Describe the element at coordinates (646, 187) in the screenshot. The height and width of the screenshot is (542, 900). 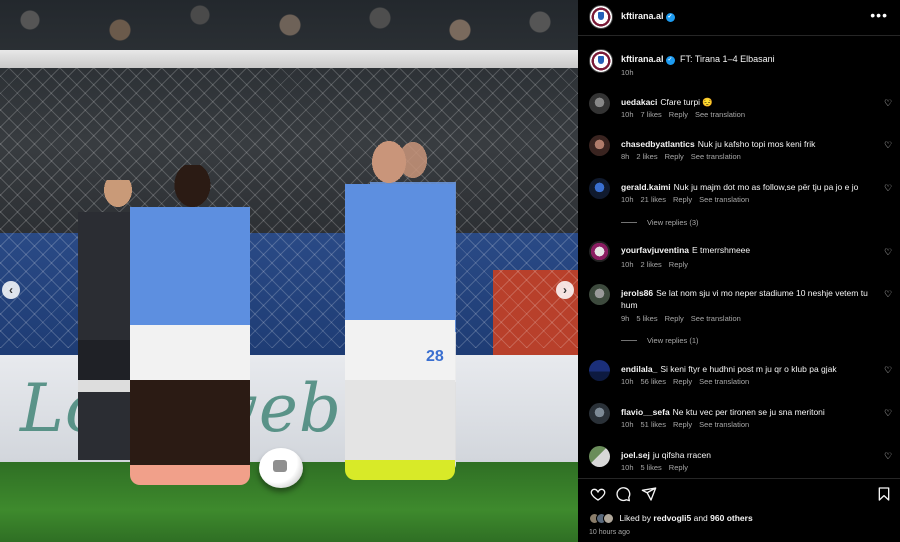
I see `comment-username: gerald.kaimi` at that location.